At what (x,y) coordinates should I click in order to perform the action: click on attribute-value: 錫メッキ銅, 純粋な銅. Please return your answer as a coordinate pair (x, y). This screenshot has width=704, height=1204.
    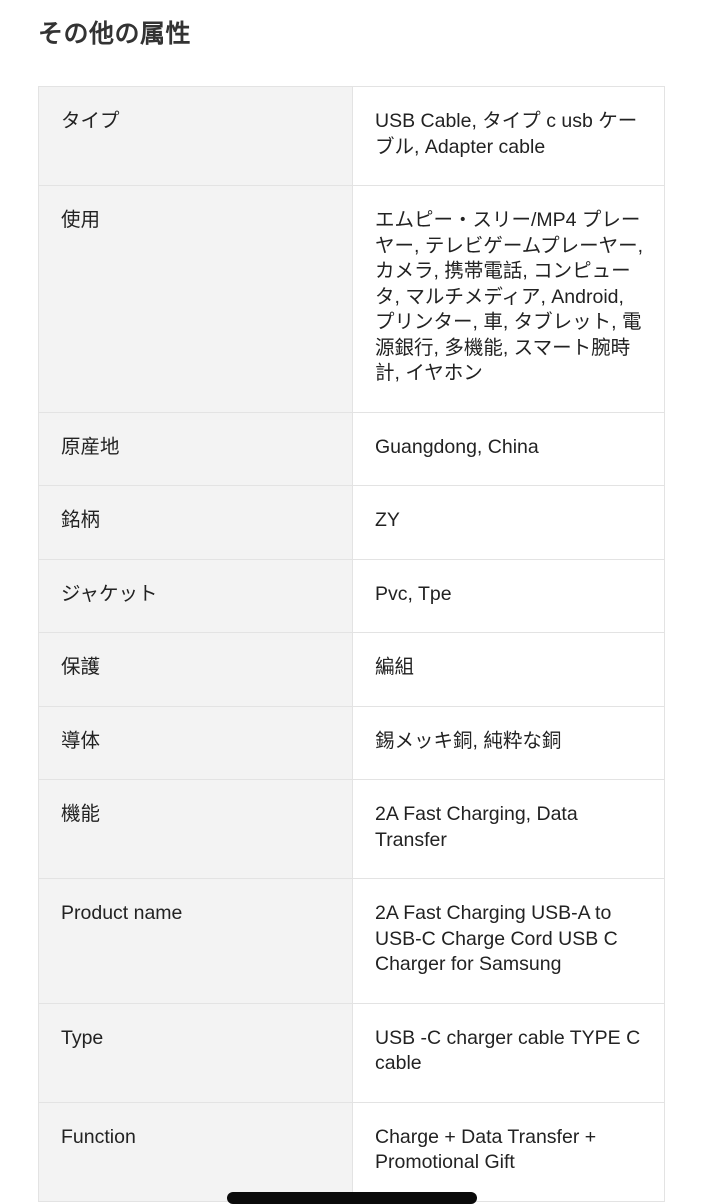
    Looking at the image, I should click on (508, 742).